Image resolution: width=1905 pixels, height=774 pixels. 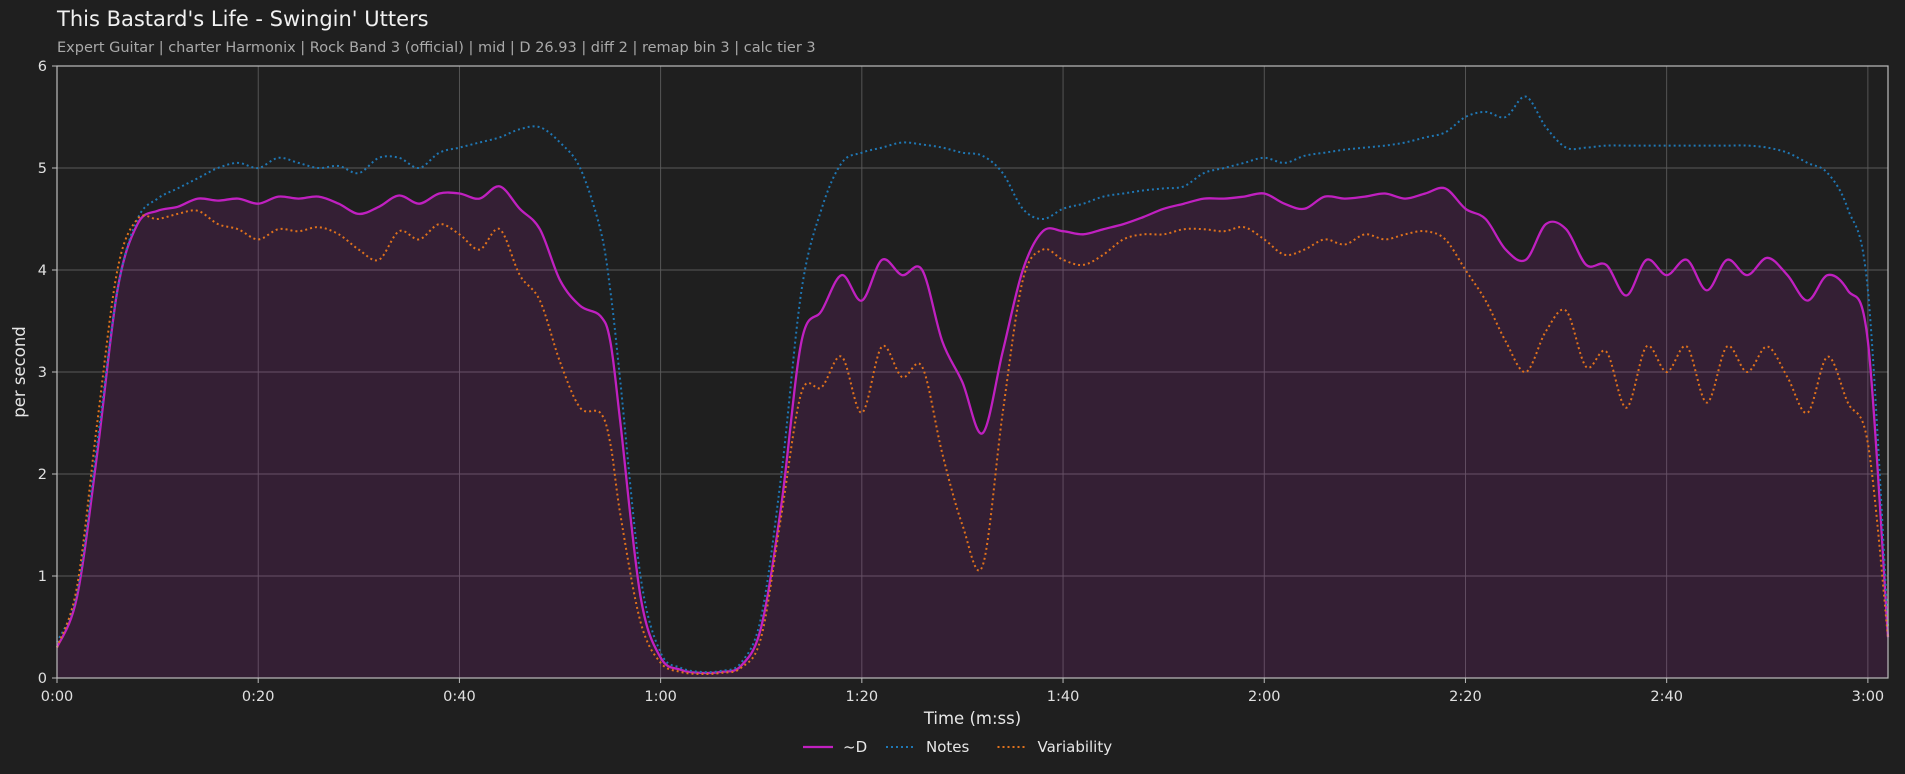 I want to click on y-tick-label: 4, so click(x=42, y=271).